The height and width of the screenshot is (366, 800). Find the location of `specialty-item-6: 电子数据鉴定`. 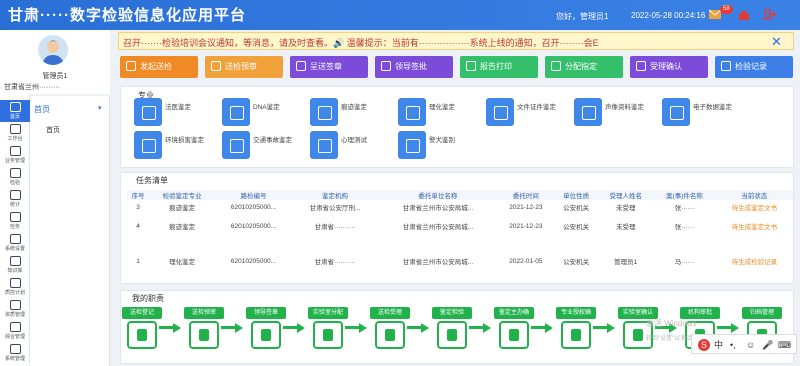

specialty-item-6: 电子数据鉴定 is located at coordinates (703, 112).